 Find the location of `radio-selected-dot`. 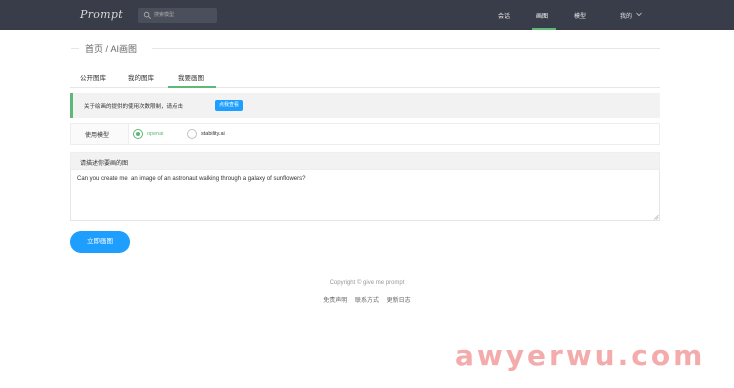

radio-selected-dot is located at coordinates (138, 134).